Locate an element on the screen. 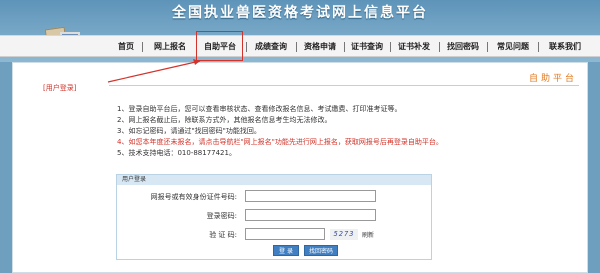 The image size is (600, 273). instruction-item: 3、如忘记密码，请通过"找回密码"功能找回。 is located at coordinates (189, 131).